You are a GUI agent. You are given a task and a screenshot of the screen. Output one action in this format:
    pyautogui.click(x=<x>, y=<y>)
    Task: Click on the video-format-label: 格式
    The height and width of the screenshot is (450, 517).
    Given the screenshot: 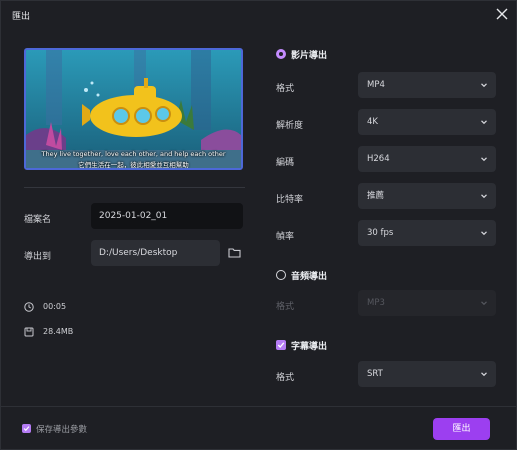 What is the action you would take?
    pyautogui.click(x=285, y=89)
    